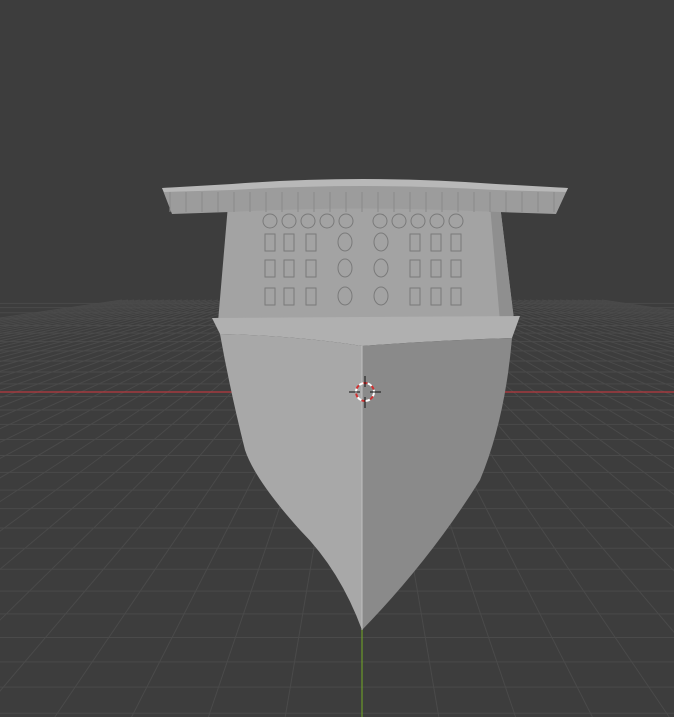 The width and height of the screenshot is (674, 717). What do you see at coordinates (291, 482) in the screenshot?
I see `hull-left-face` at bounding box center [291, 482].